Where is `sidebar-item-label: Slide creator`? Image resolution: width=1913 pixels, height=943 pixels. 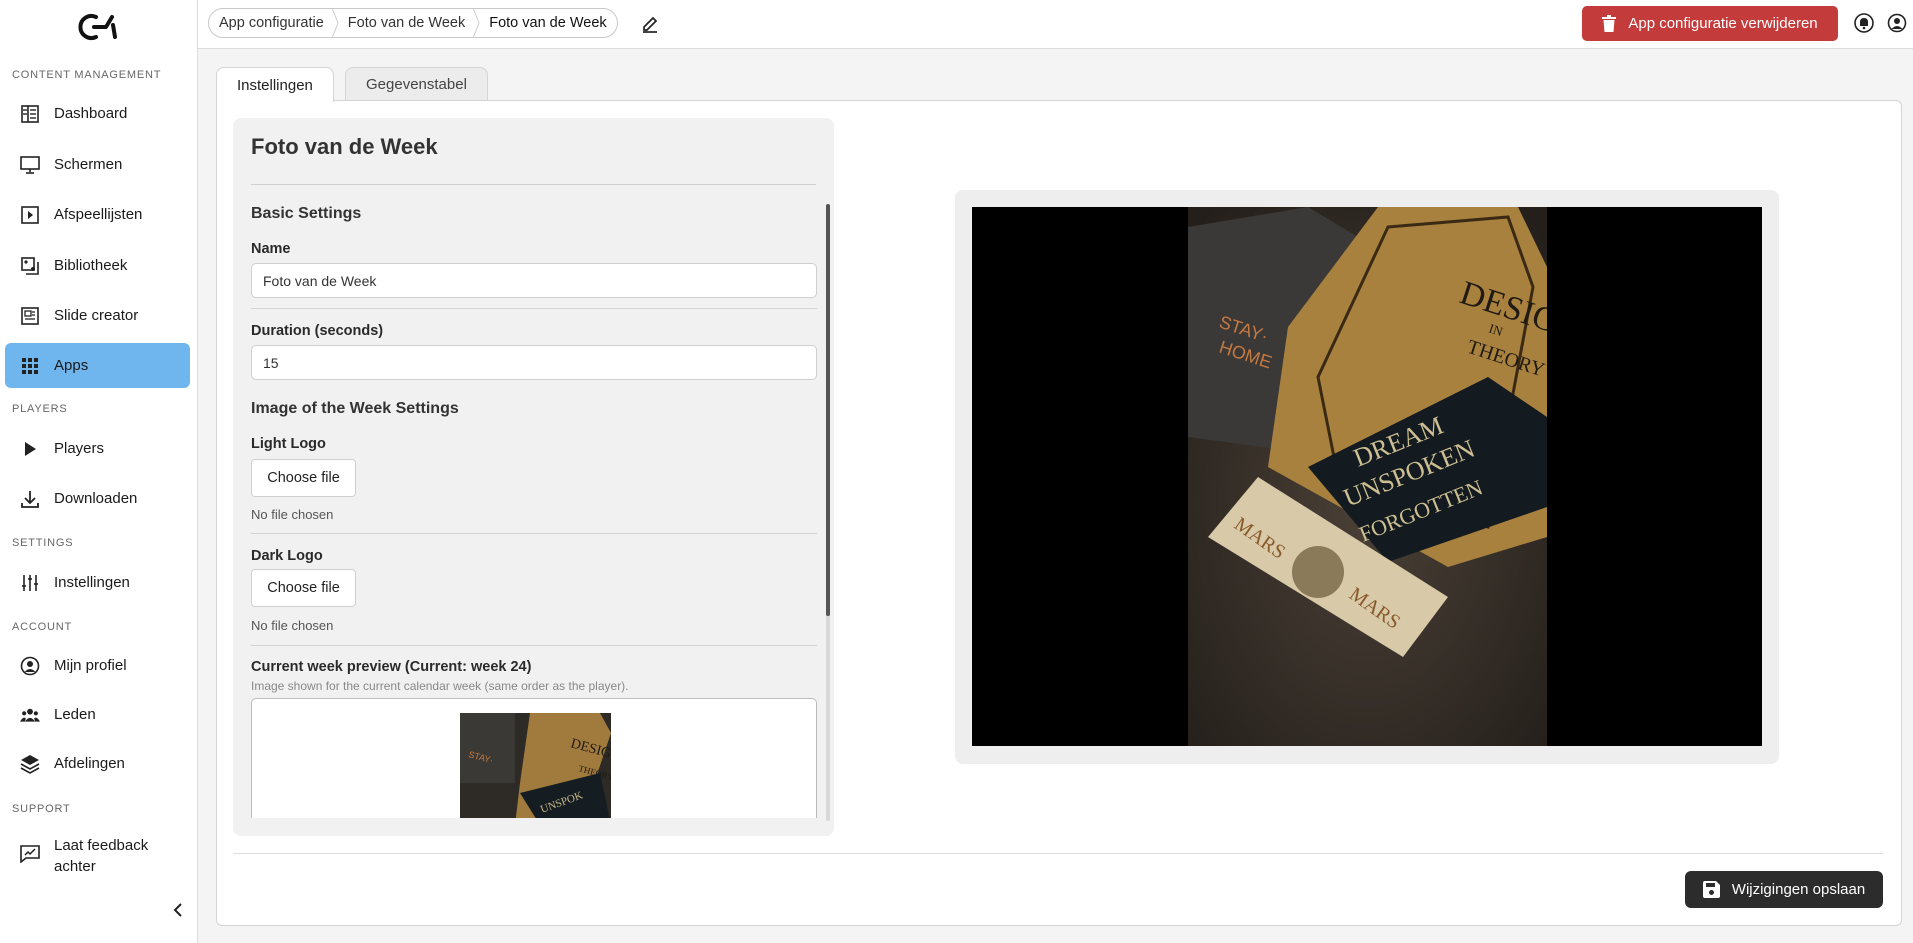
sidebar-item-label: Slide creator is located at coordinates (96, 315).